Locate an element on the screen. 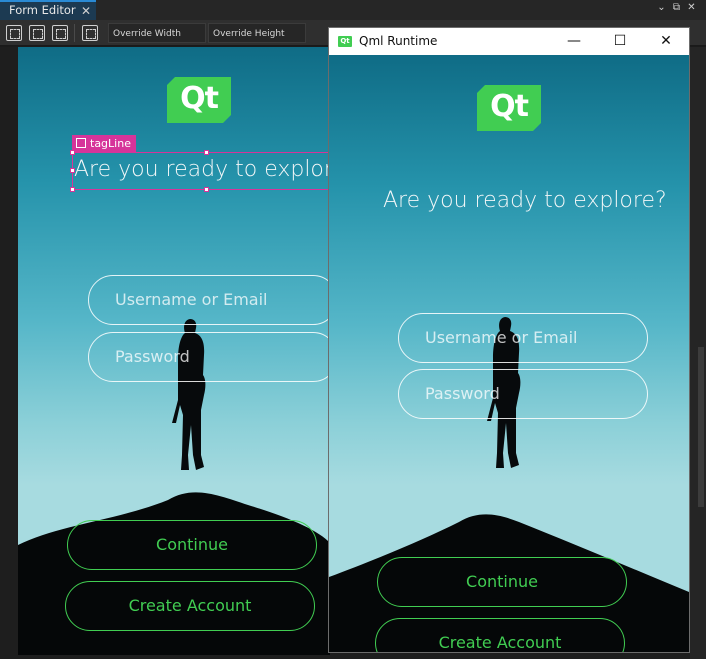  close-panel-icon: ✕ is located at coordinates (691, 7).